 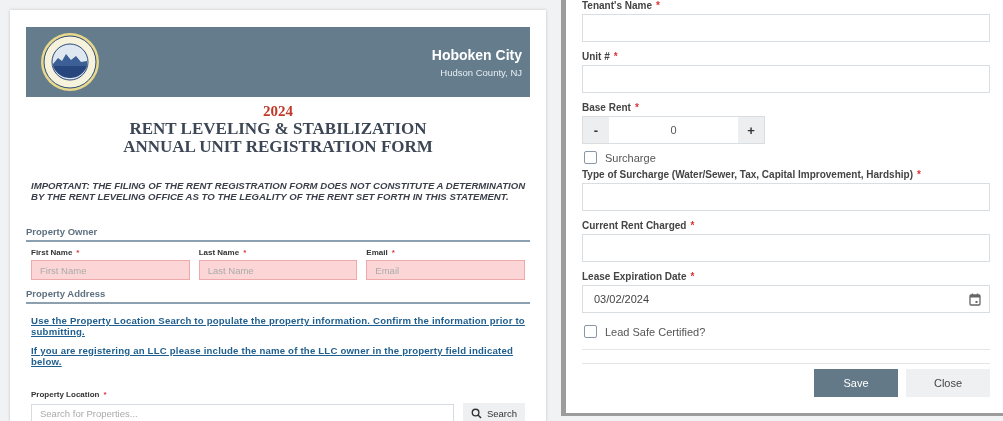 I want to click on number-stepper: - 0 +, so click(x=673, y=130).